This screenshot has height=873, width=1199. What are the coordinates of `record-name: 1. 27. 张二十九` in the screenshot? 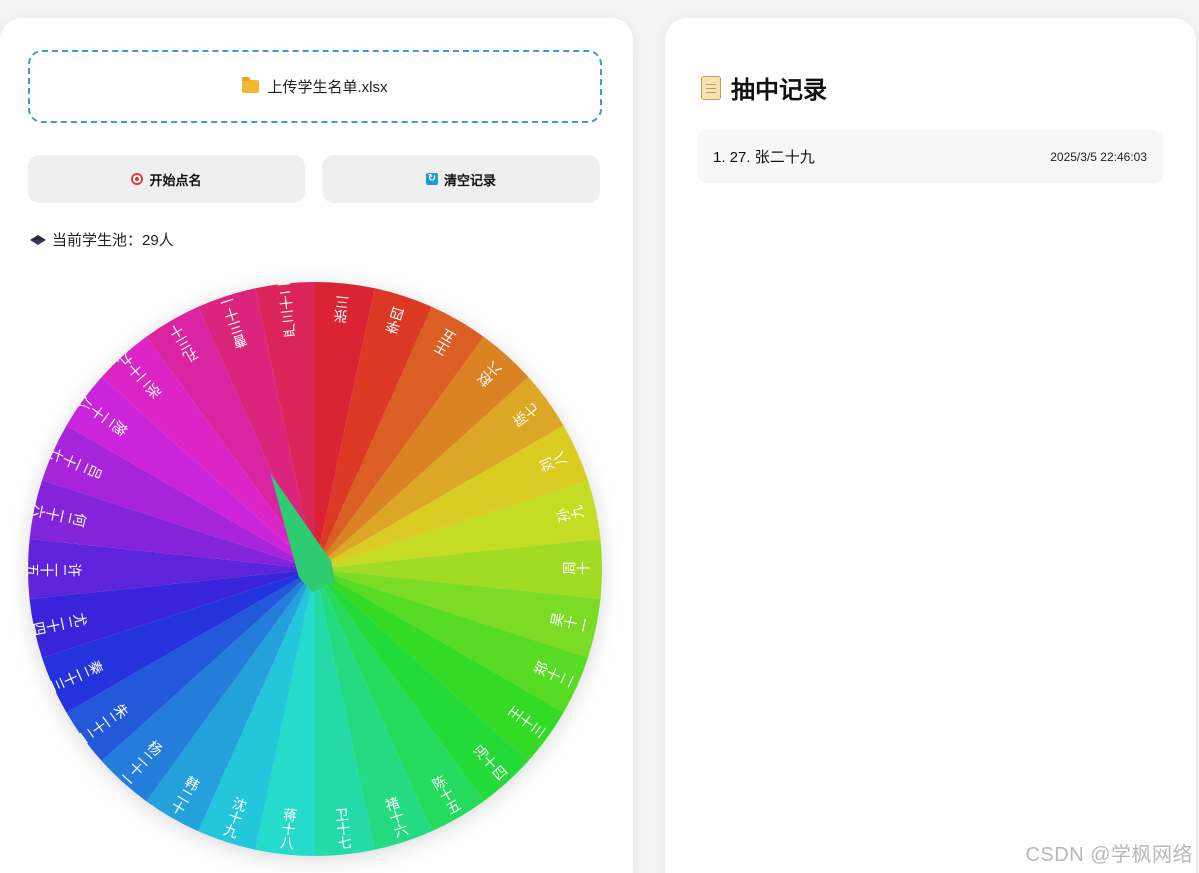 It's located at (764, 157).